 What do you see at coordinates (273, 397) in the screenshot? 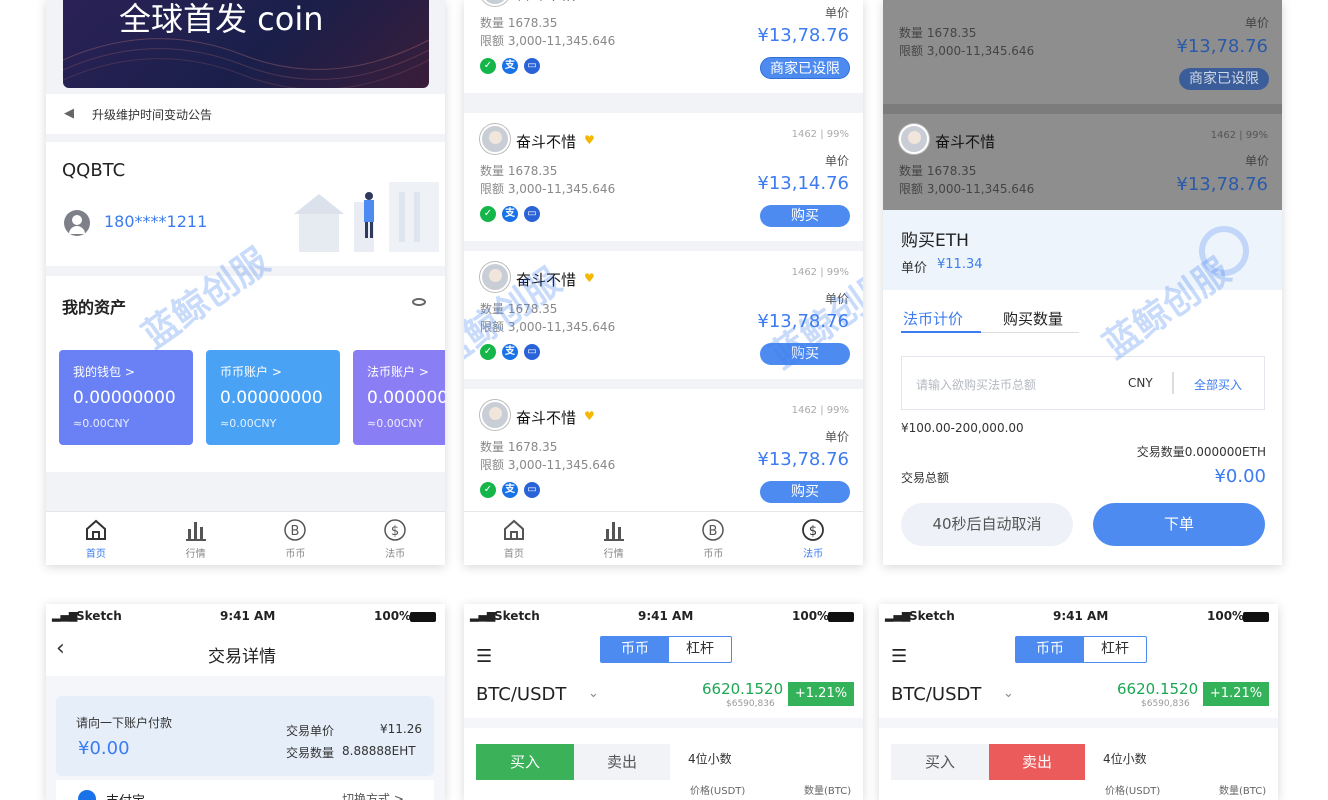
I see `account-card-coin: 币币账户 > 0.00000000 ≈0.00CNY` at bounding box center [273, 397].